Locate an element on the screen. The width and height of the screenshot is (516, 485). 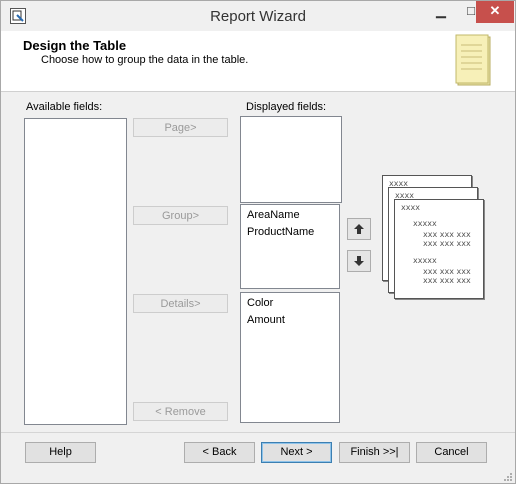
list-item: Color is located at coordinates (290, 303).